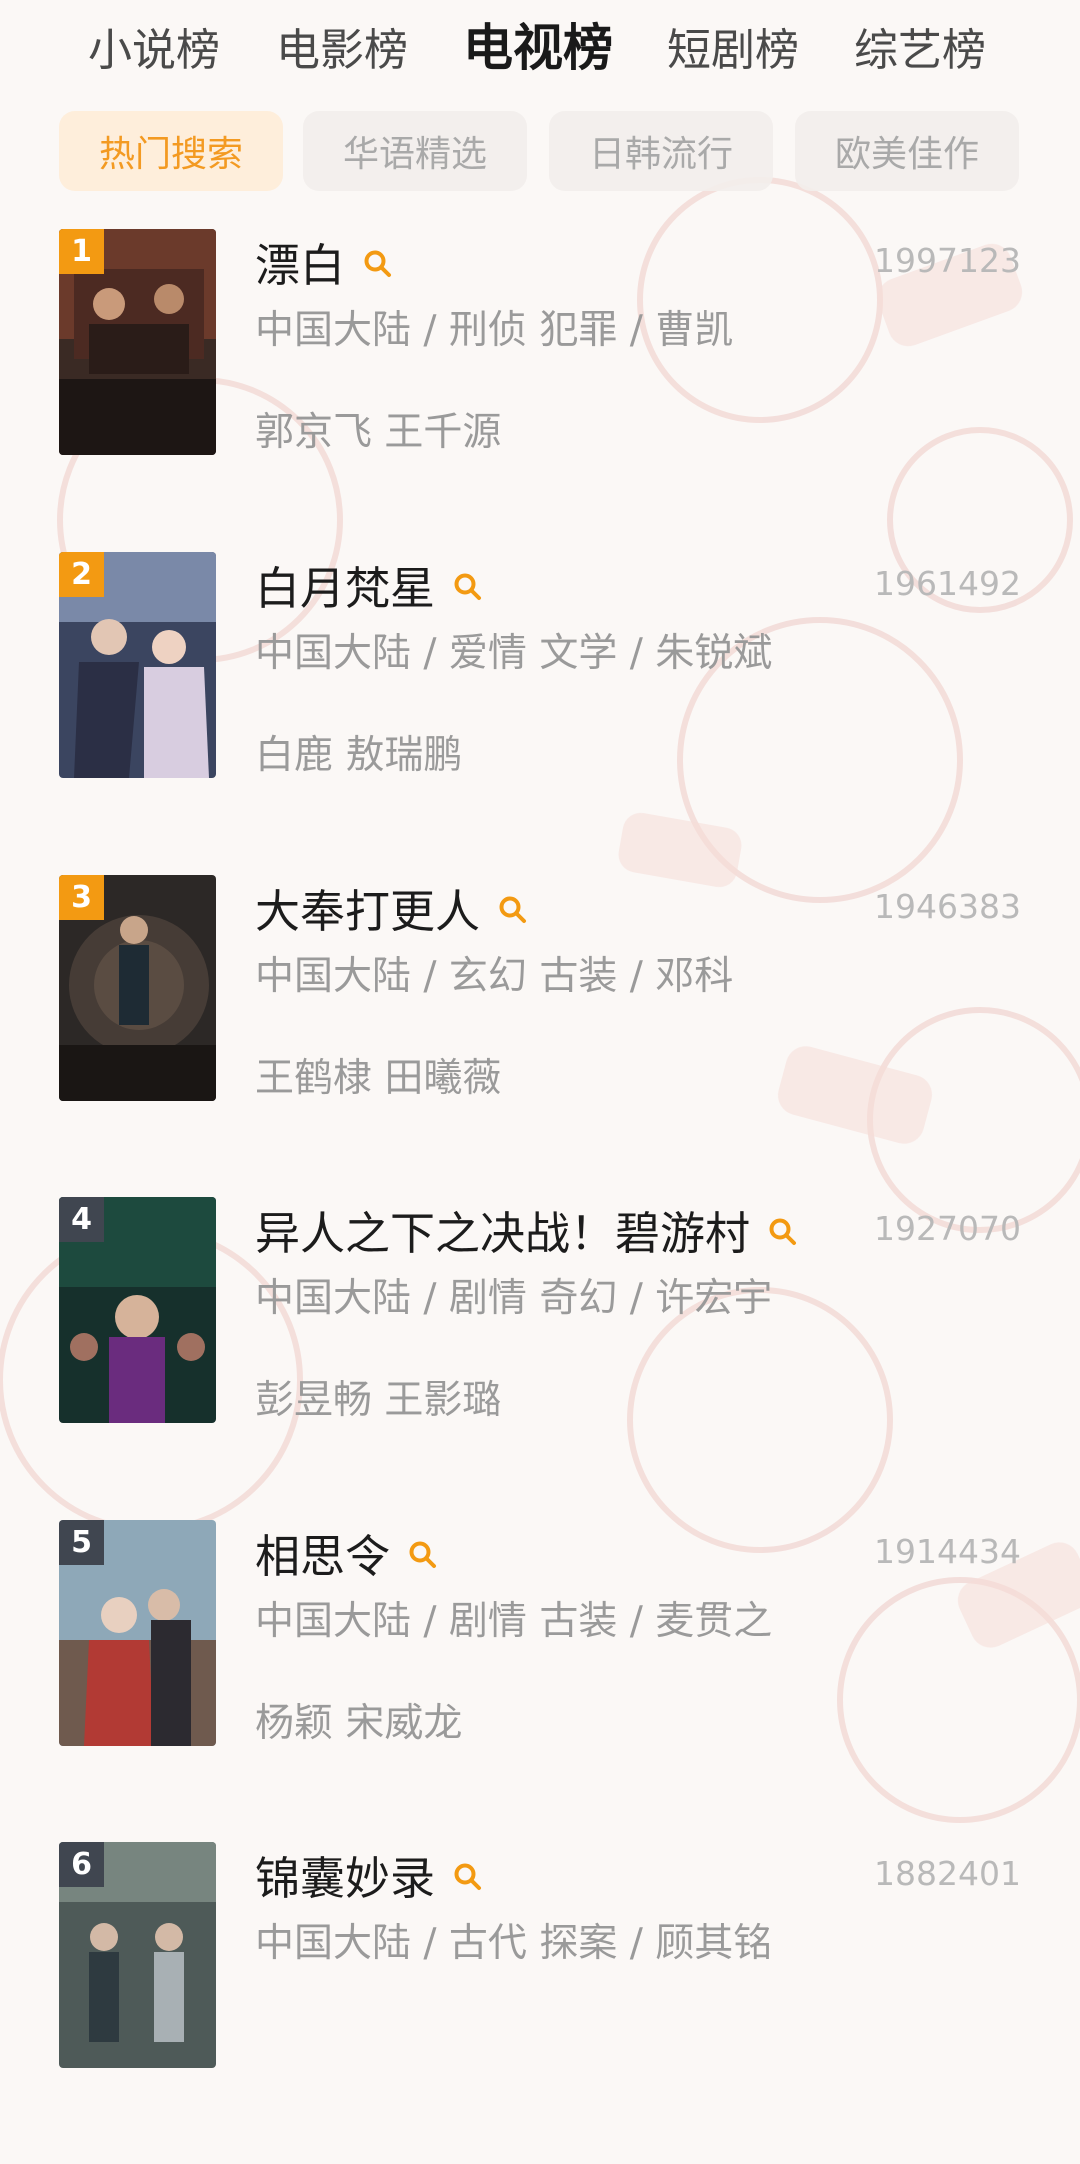 This screenshot has height=2164, width=1080. What do you see at coordinates (81, 1542) in the screenshot?
I see `rank-badge: 5` at bounding box center [81, 1542].